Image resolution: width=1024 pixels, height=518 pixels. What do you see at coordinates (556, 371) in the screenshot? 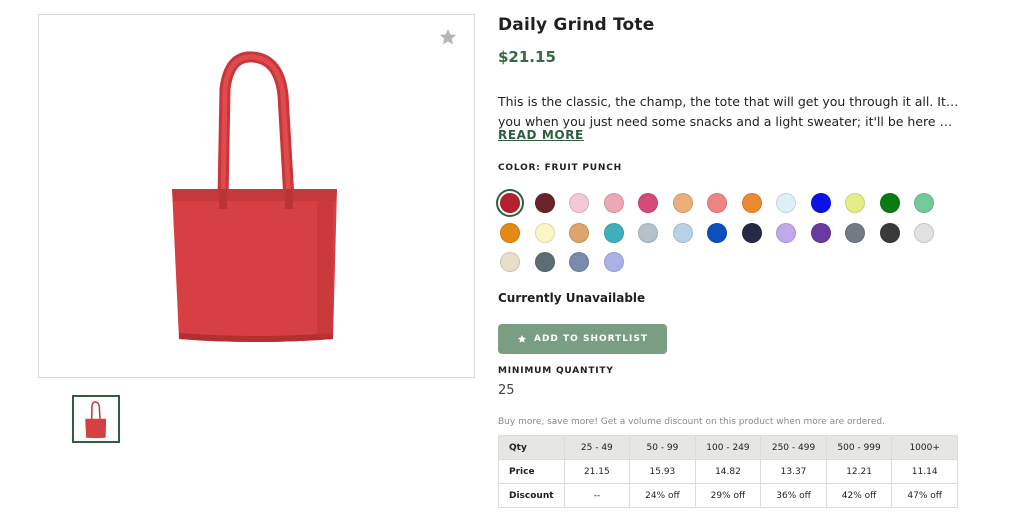
I see `minimum-quantity-label: MINIMUM QUANTITY` at bounding box center [556, 371].